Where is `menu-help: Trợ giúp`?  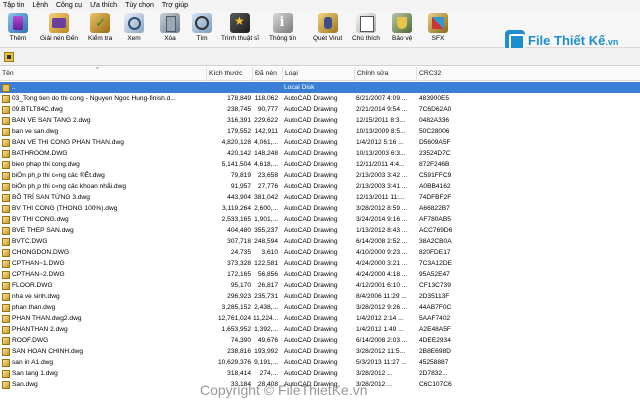 menu-help: Trợ giúp is located at coordinates (175, 5).